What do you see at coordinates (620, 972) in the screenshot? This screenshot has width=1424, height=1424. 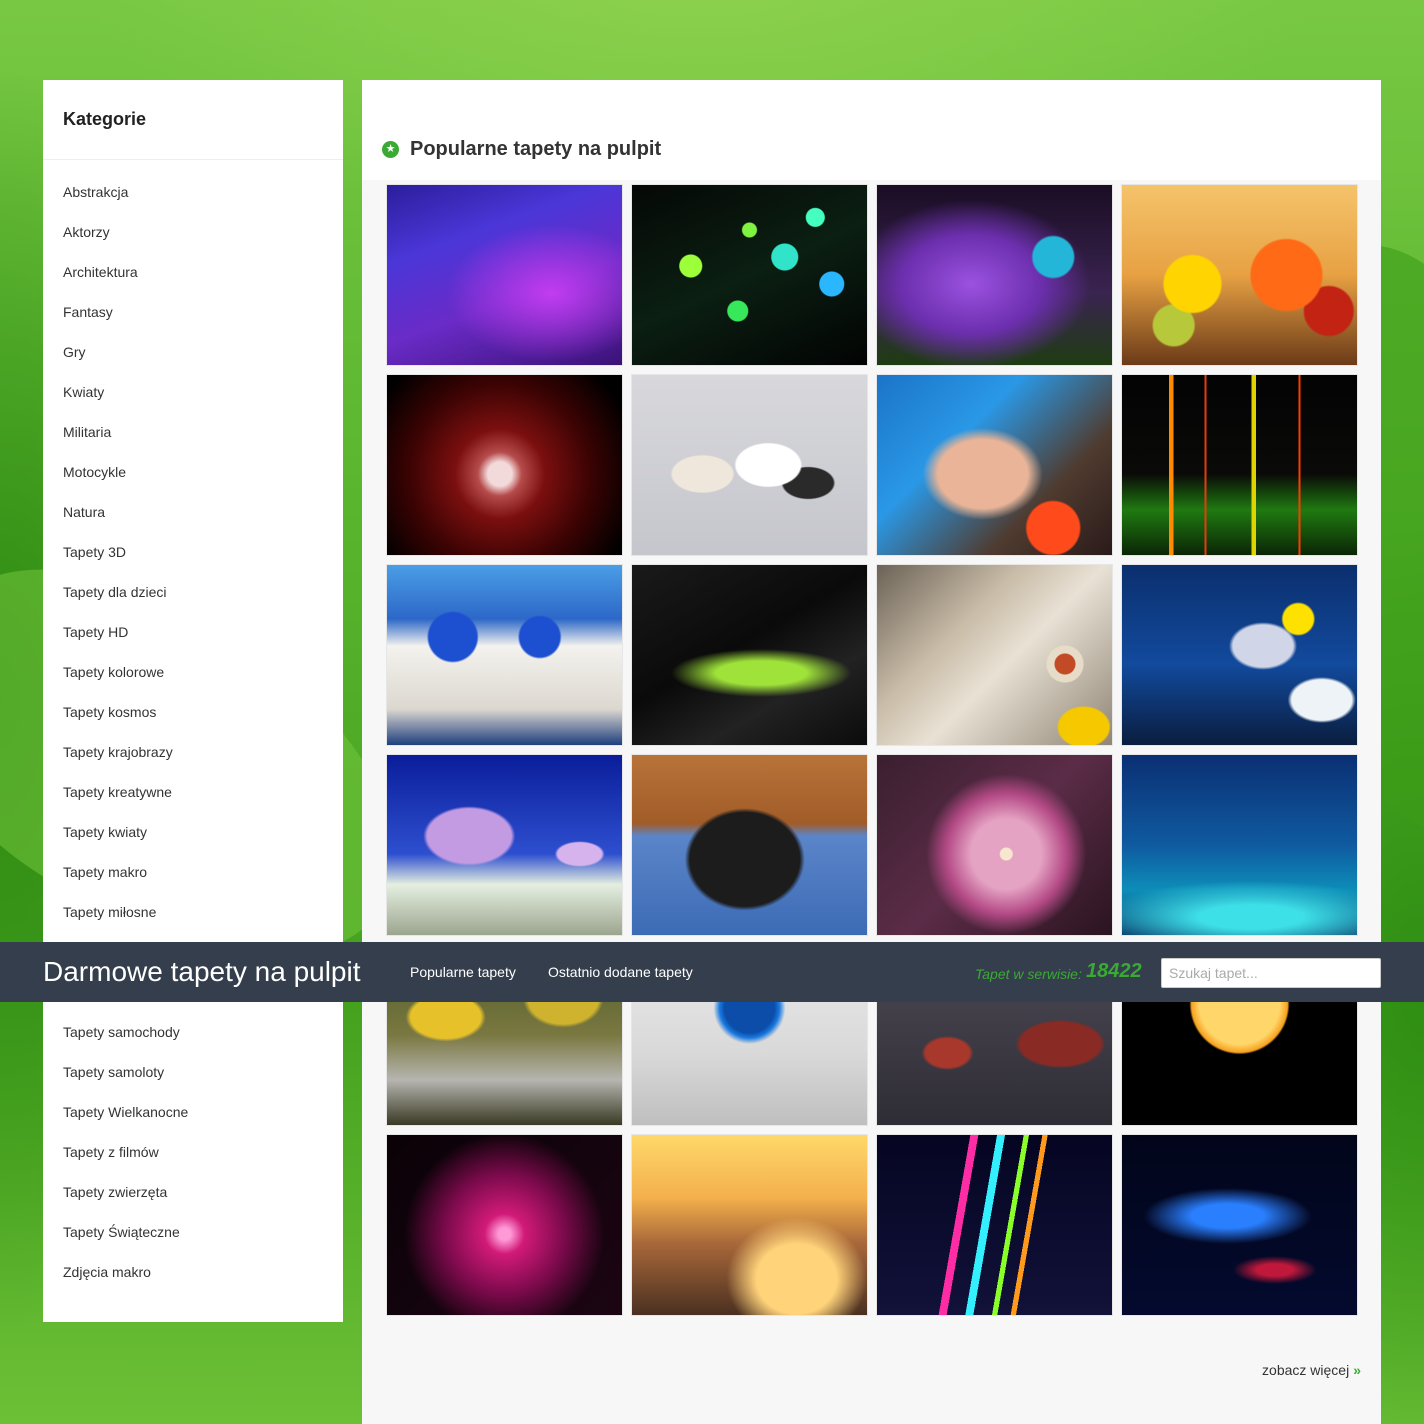 I see `nav-recently-added: Ostatnio dodane tapety` at bounding box center [620, 972].